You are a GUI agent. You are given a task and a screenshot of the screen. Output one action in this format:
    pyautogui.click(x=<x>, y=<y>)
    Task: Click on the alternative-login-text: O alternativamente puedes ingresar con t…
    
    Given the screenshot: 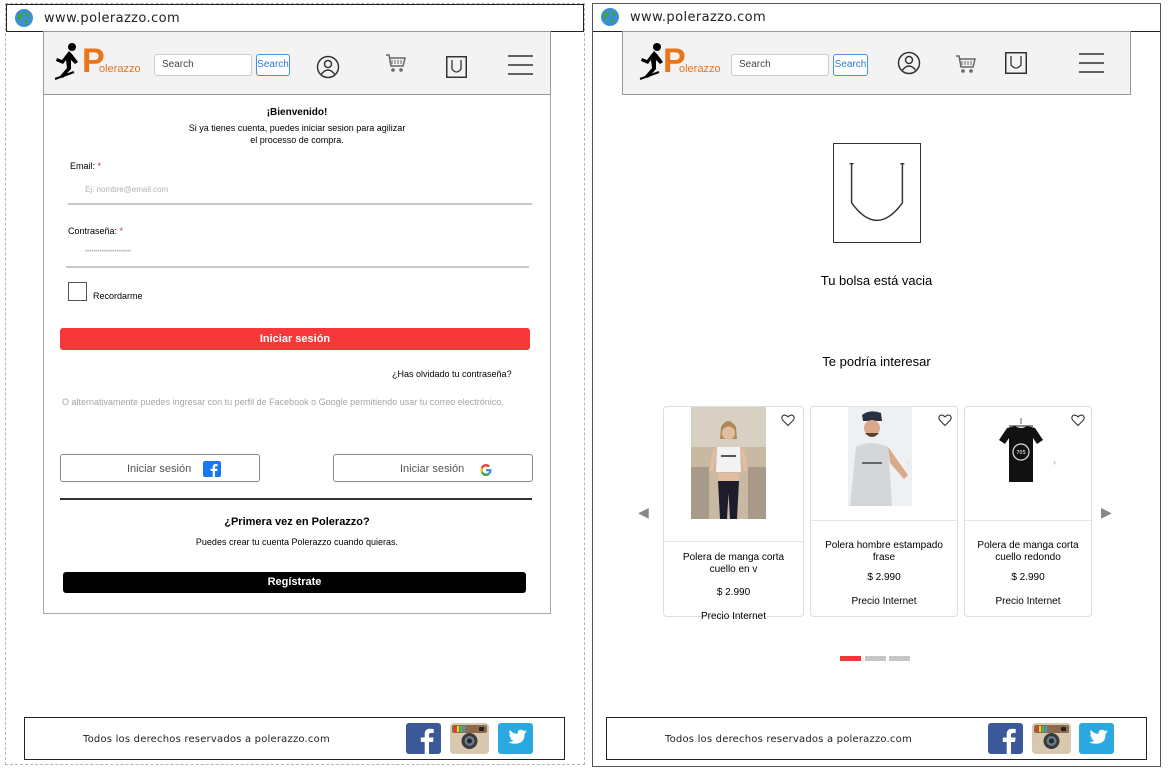 What is the action you would take?
    pyautogui.click(x=283, y=402)
    